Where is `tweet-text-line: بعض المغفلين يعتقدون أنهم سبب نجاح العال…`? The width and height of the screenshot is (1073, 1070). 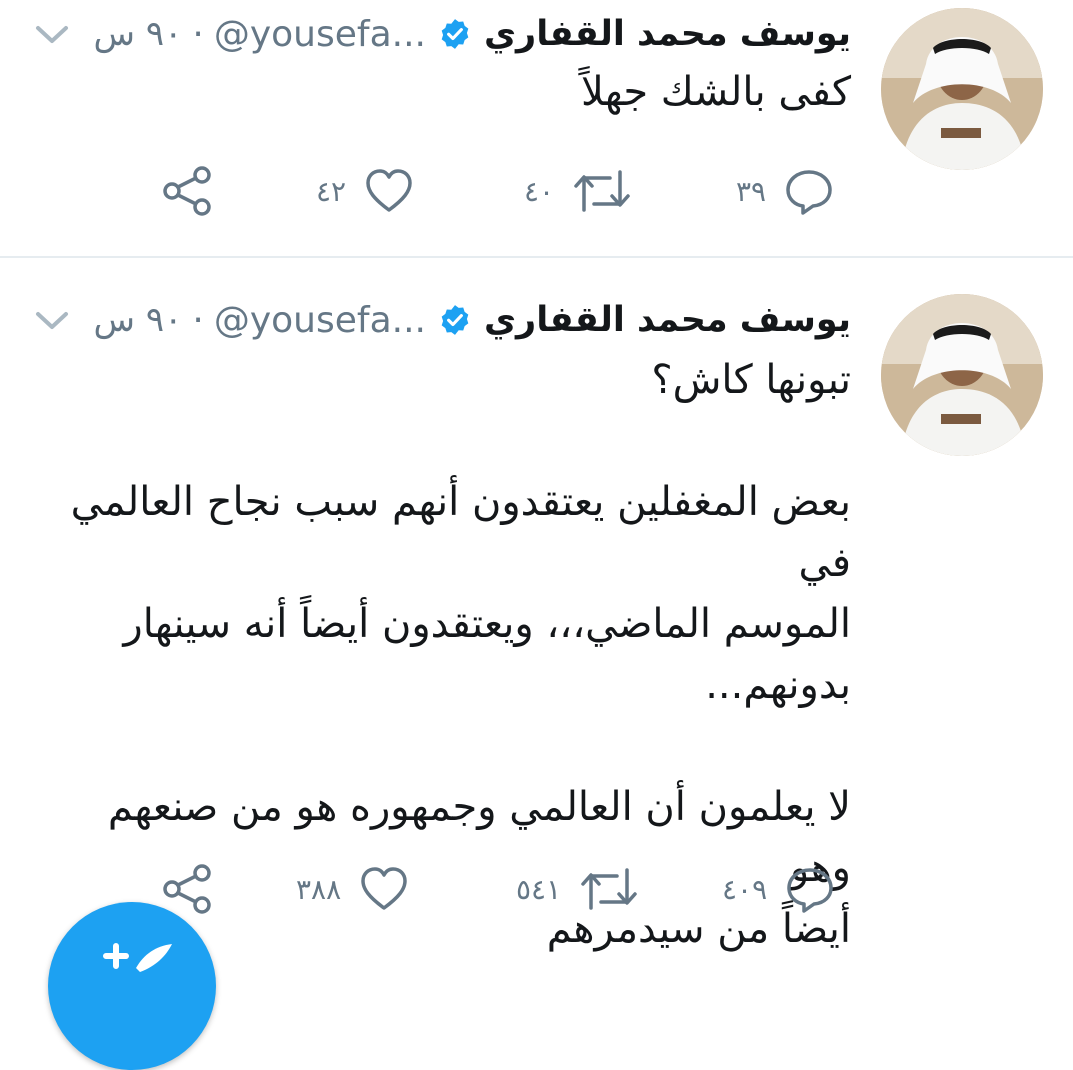 tweet-text-line: بعض المغفلين يعتقدون أنهم سبب نجاح العال… is located at coordinates (460, 532).